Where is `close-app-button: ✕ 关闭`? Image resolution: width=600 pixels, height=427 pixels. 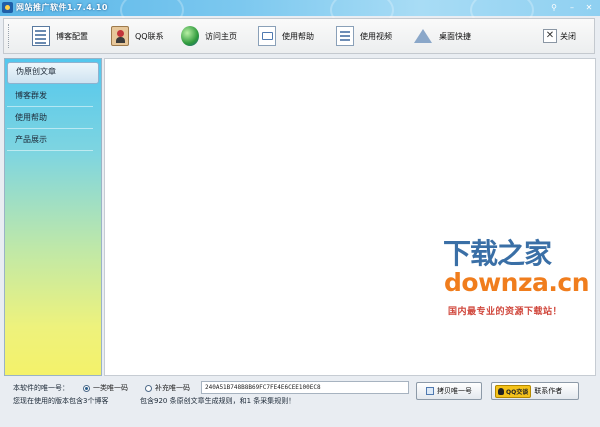
close-app-button: ✕ 关闭 is located at coordinates (559, 36).